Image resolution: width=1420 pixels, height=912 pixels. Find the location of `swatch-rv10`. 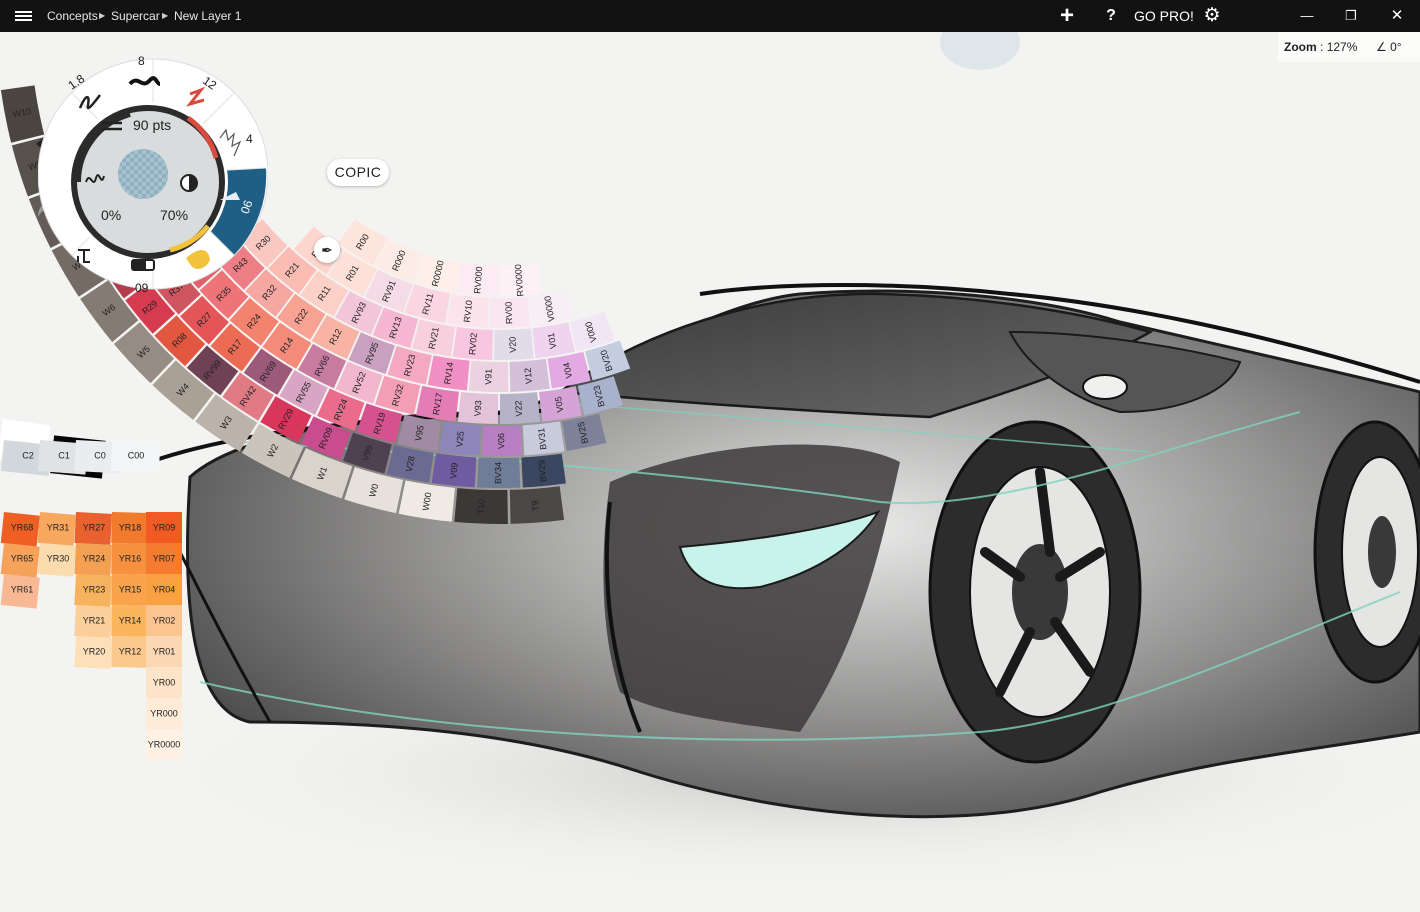

swatch-rv10 is located at coordinates (467, 310).